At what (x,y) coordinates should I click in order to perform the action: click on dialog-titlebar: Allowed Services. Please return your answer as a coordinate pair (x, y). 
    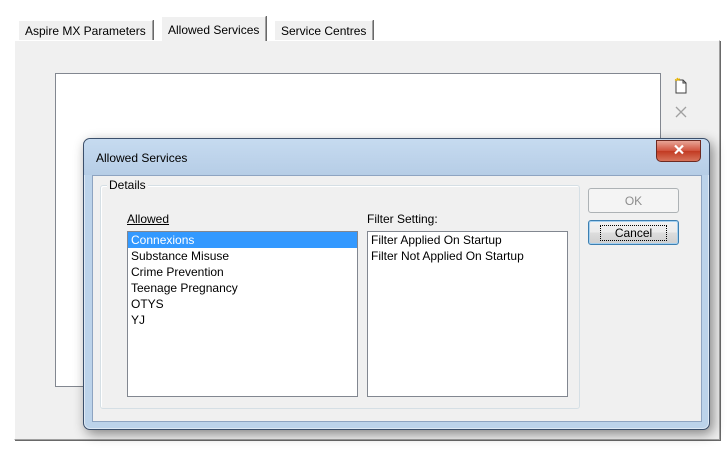
    Looking at the image, I should click on (396, 157).